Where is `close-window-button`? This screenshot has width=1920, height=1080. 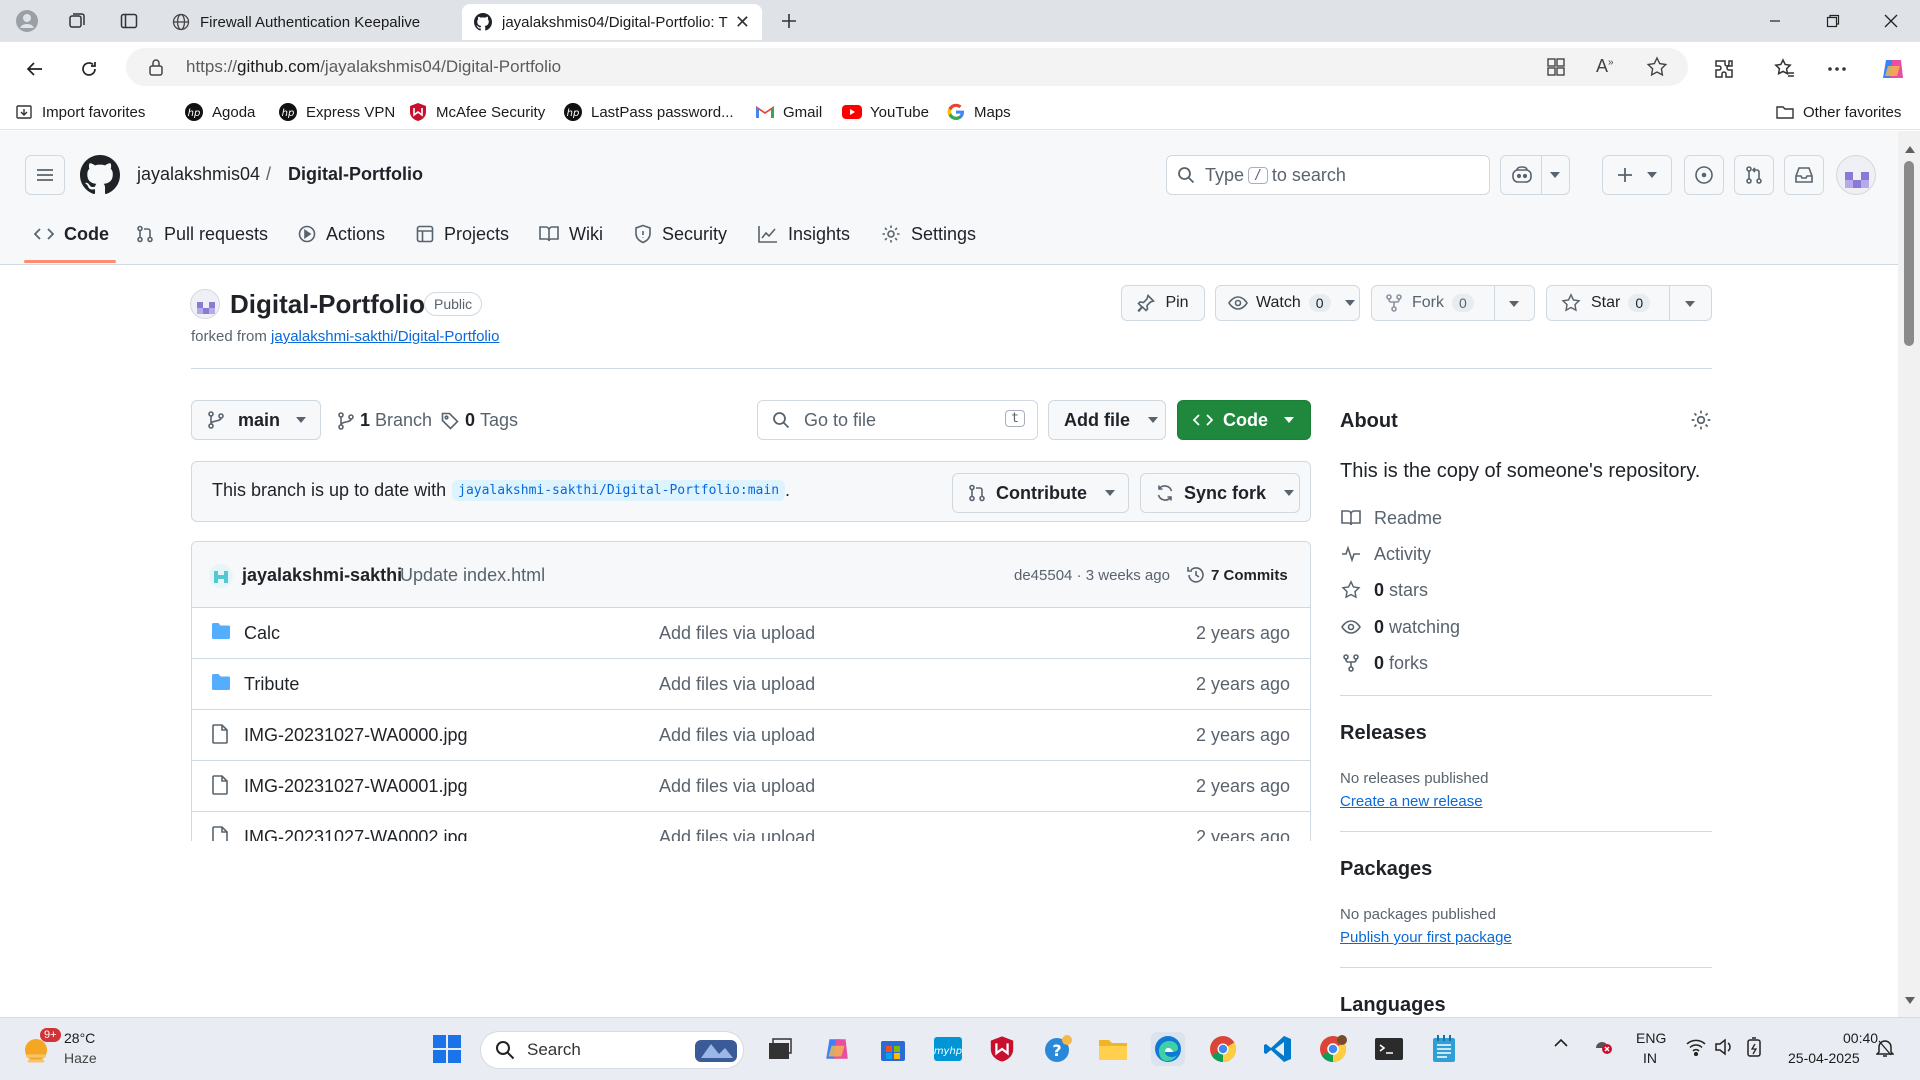
close-window-button is located at coordinates (1891, 21).